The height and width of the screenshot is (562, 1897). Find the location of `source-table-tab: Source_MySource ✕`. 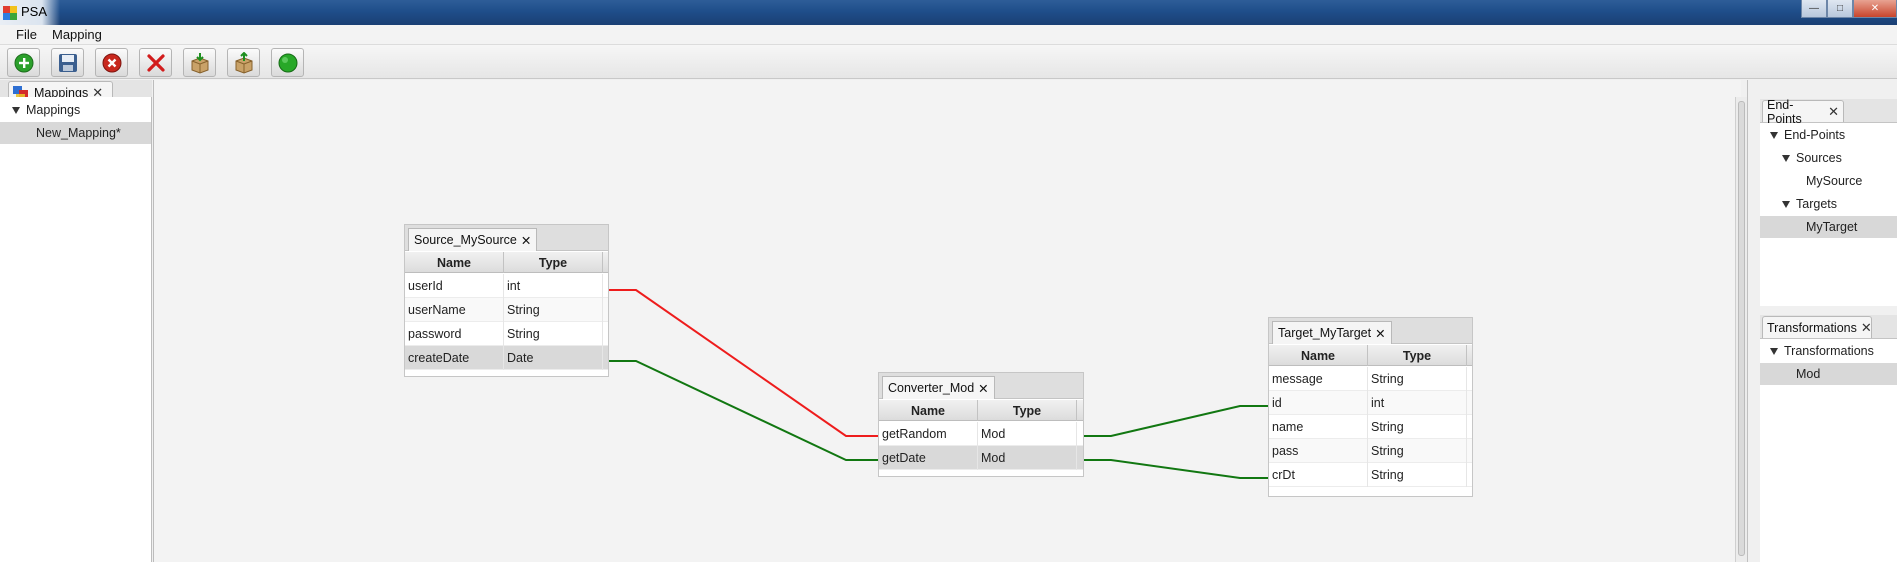

source-table-tab: Source_MySource ✕ is located at coordinates (473, 239).